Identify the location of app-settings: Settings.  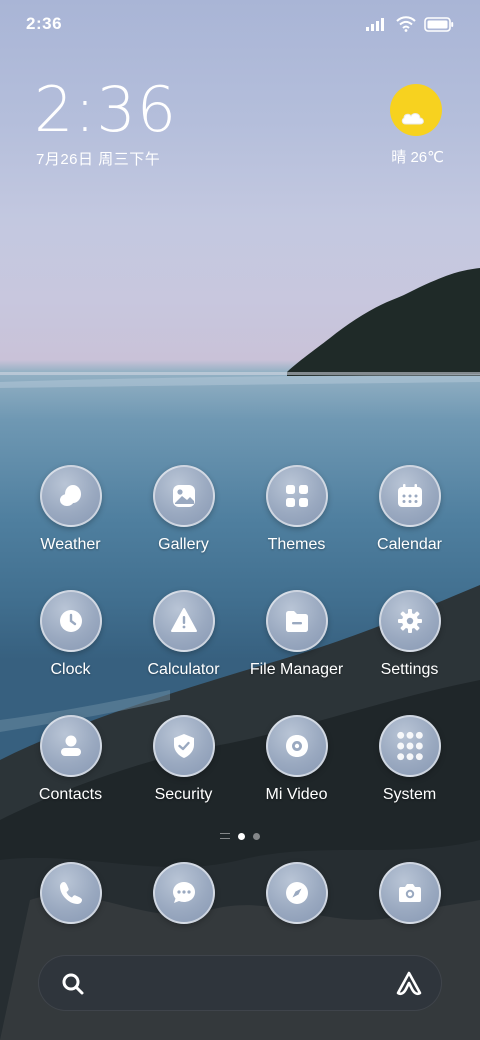
(409, 640).